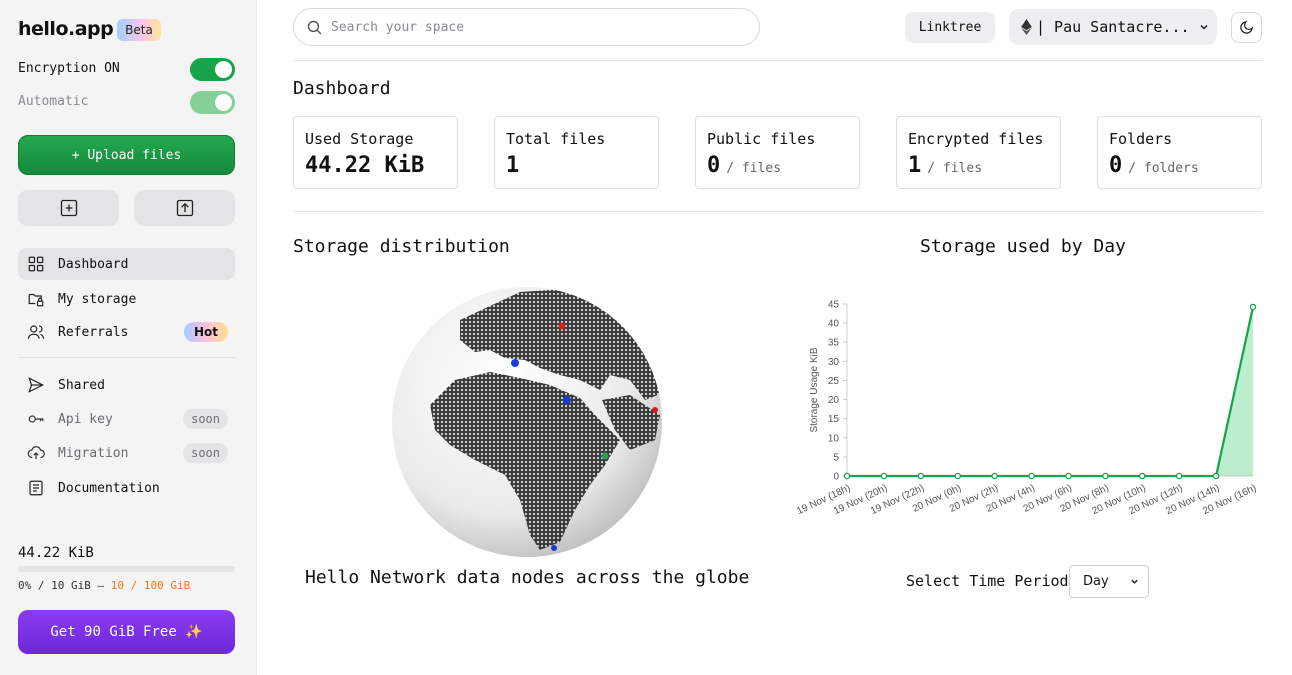  Describe the element at coordinates (126, 385) in the screenshot. I see `sidebar-item-shared: Shared` at that location.